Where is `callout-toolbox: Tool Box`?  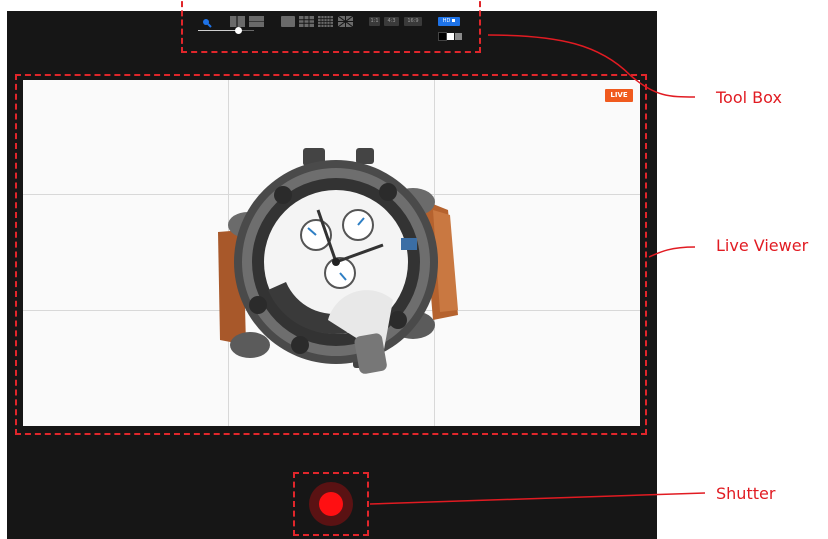
callout-toolbox: Tool Box is located at coordinates (749, 97).